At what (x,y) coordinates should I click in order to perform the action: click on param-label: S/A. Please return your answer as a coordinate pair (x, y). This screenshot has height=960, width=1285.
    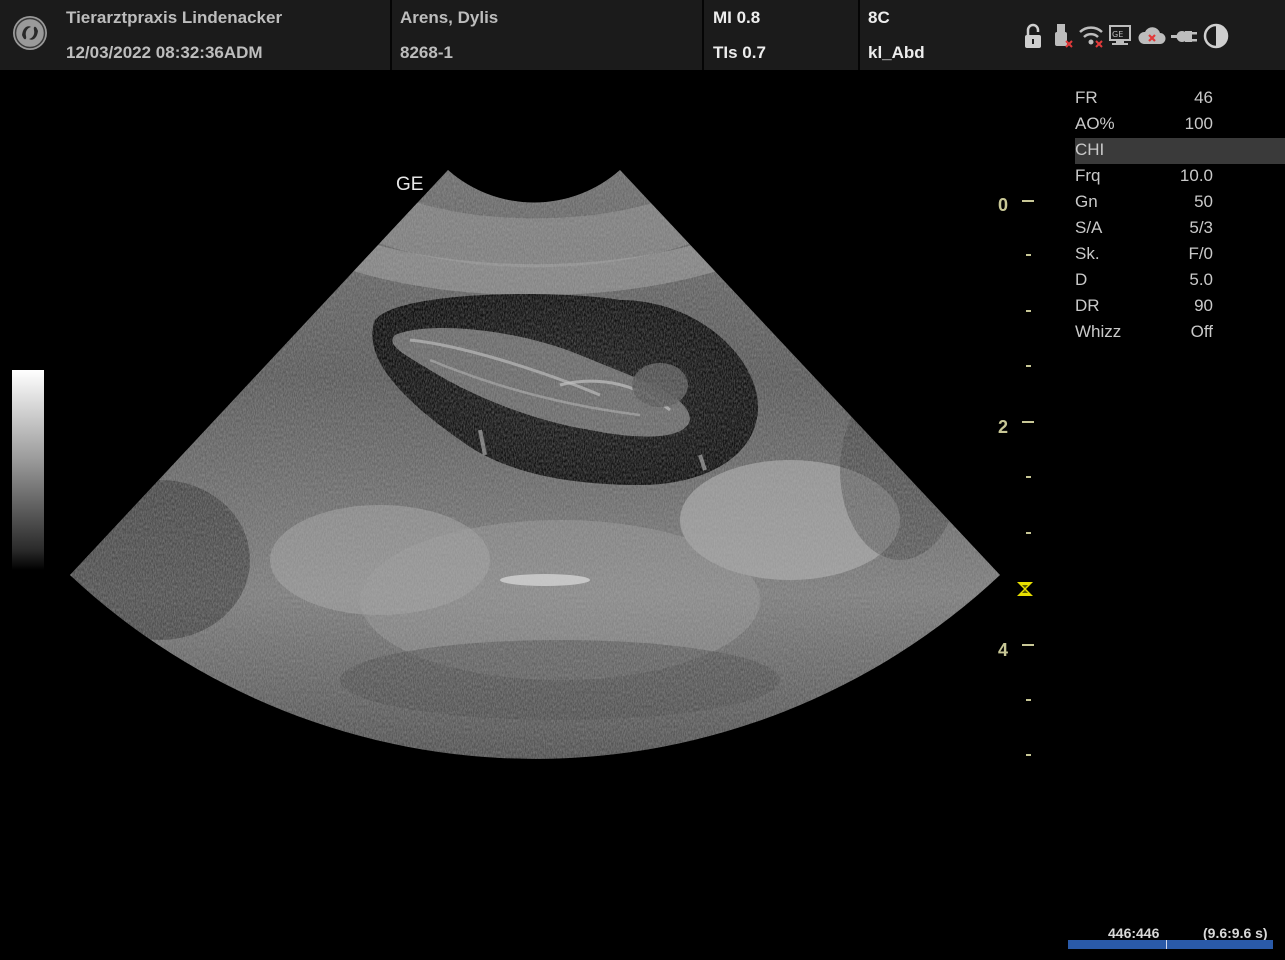
    Looking at the image, I should click on (1089, 227).